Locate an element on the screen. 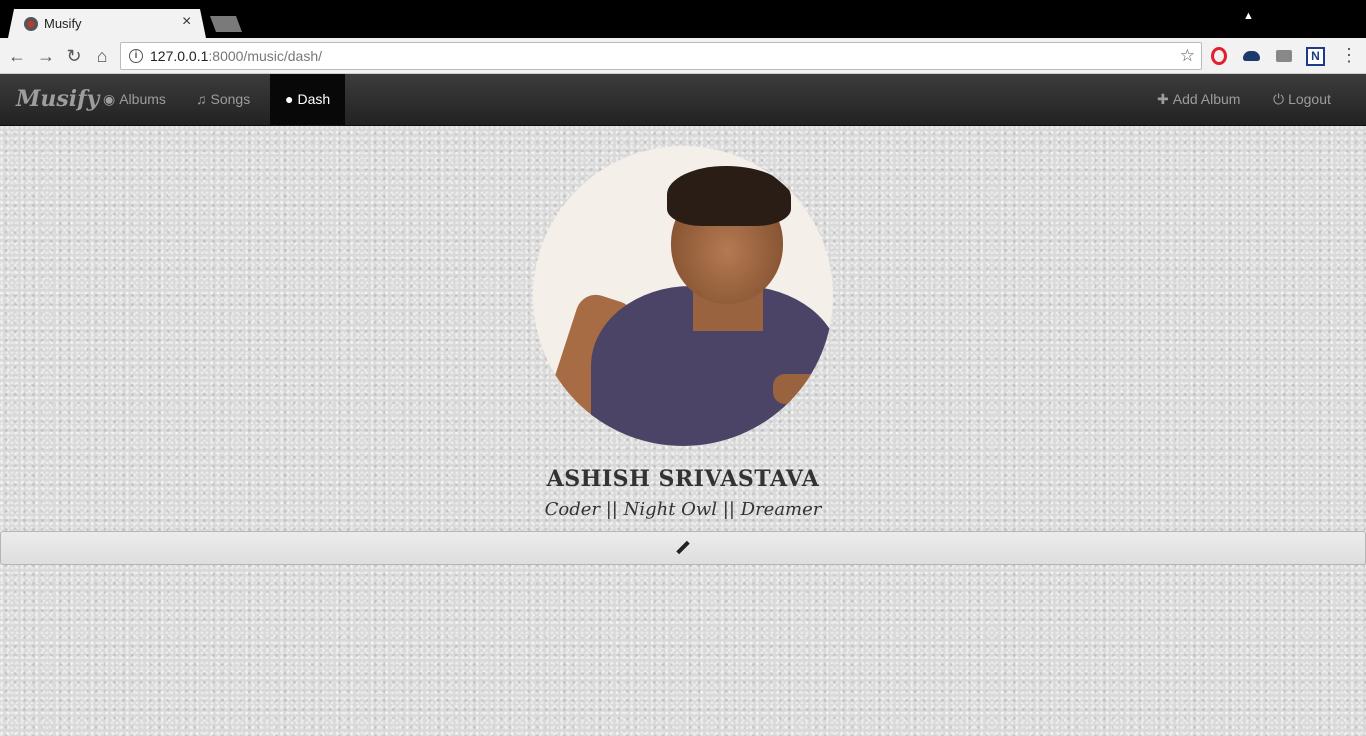 Image resolution: width=1366 pixels, height=736 pixels. browser-tab-strip: Musify × ▲ is located at coordinates (683, 19).